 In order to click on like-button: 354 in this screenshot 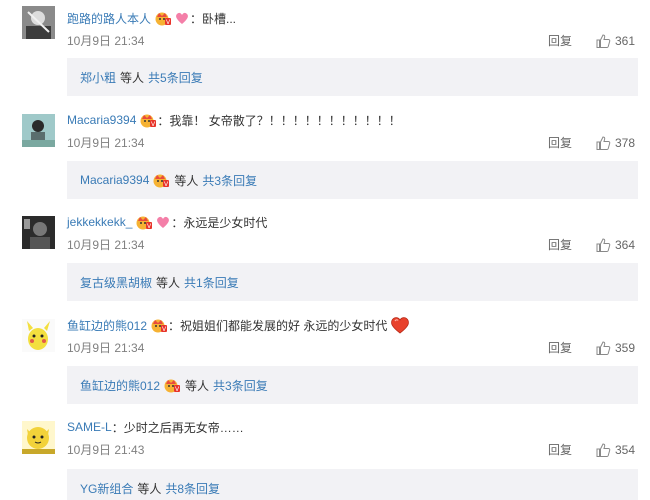, I will do `click(615, 450)`.